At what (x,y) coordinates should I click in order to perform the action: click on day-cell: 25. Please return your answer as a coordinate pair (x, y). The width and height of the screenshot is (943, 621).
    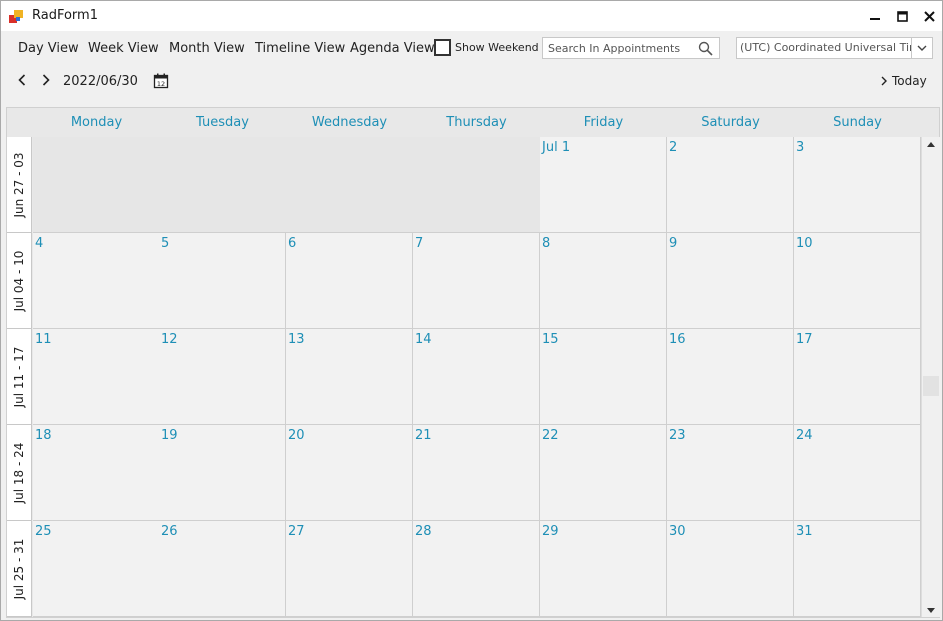
    Looking at the image, I should click on (96, 569).